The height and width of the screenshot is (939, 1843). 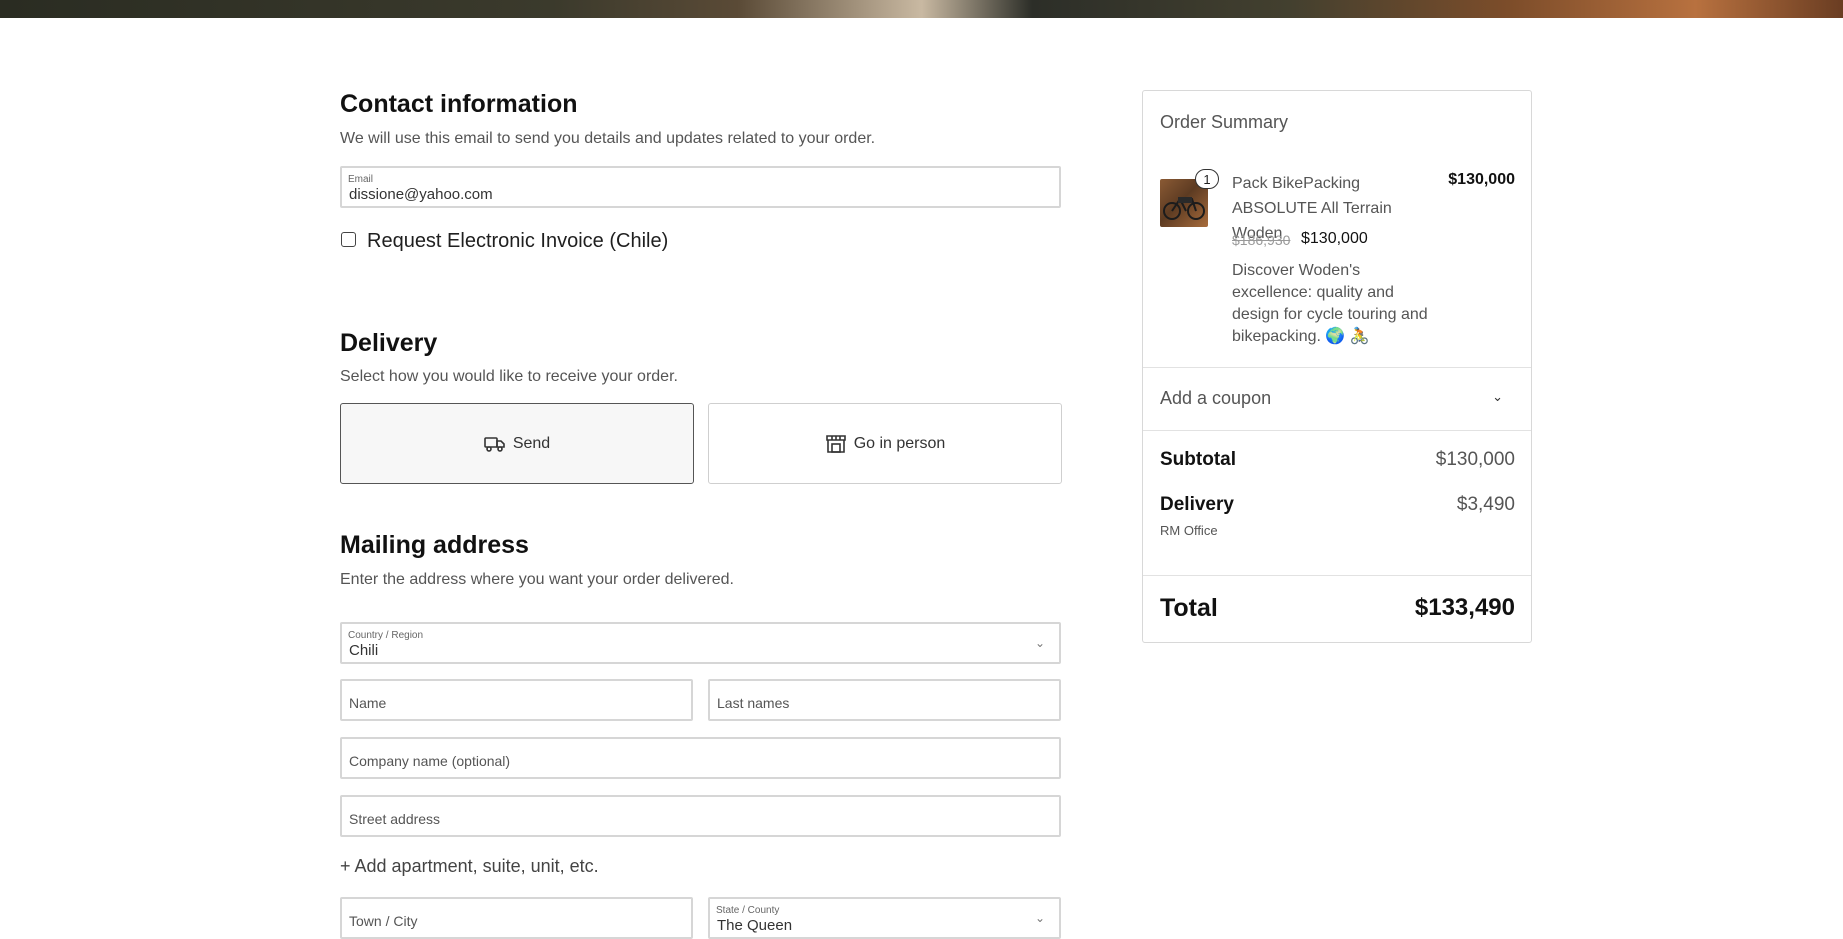 I want to click on subtotal-value: $130,000, so click(x=1475, y=459).